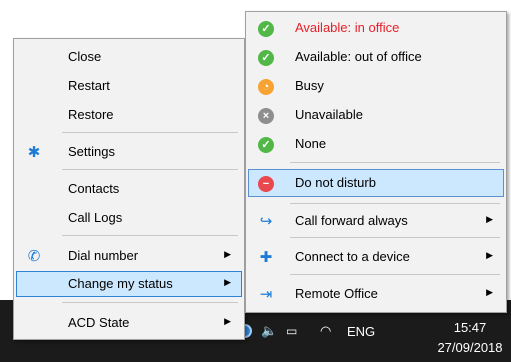  What do you see at coordinates (129, 86) in the screenshot?
I see `menu-item-restart: Restart` at bounding box center [129, 86].